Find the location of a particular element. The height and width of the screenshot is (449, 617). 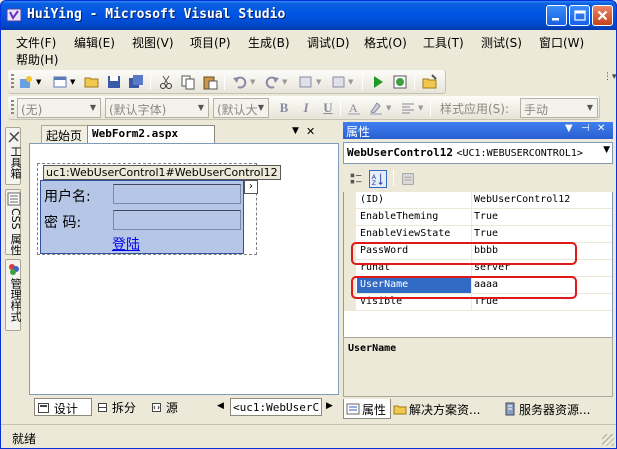

scroll-left-icon: ◀ is located at coordinates (220, 406).